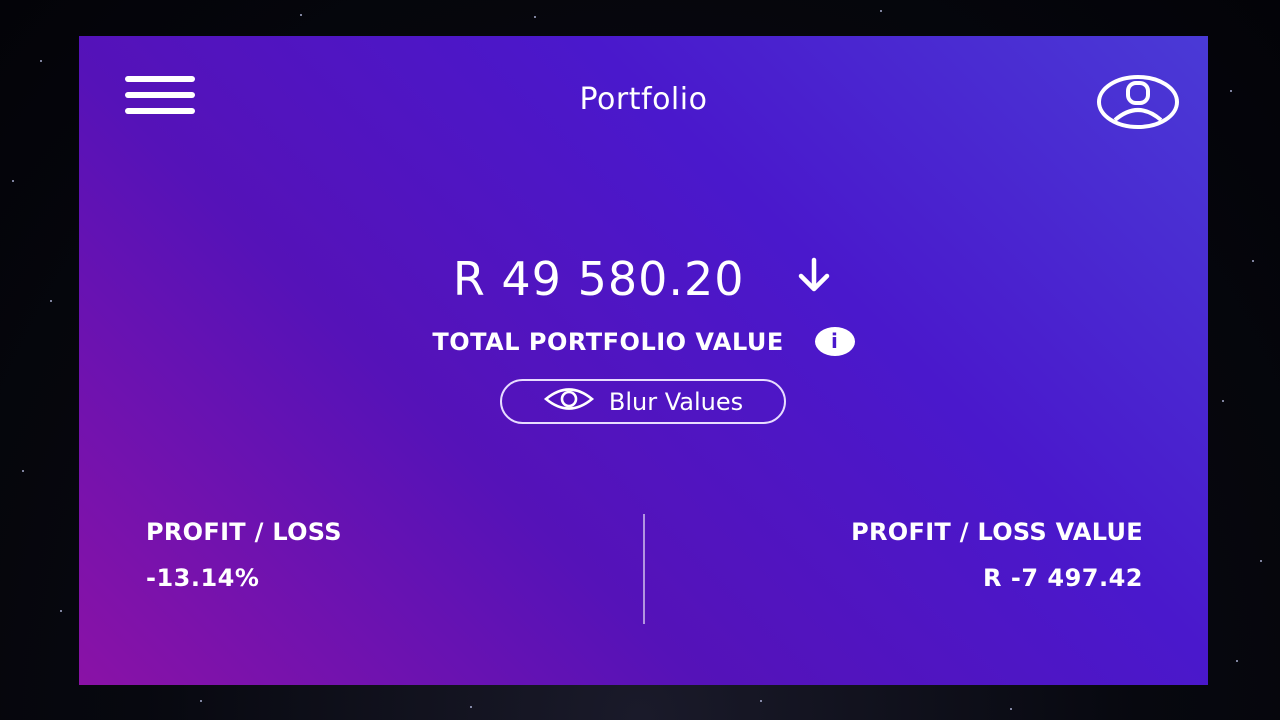 The image size is (1280, 720). I want to click on user-avatar-icon, so click(1138, 102).